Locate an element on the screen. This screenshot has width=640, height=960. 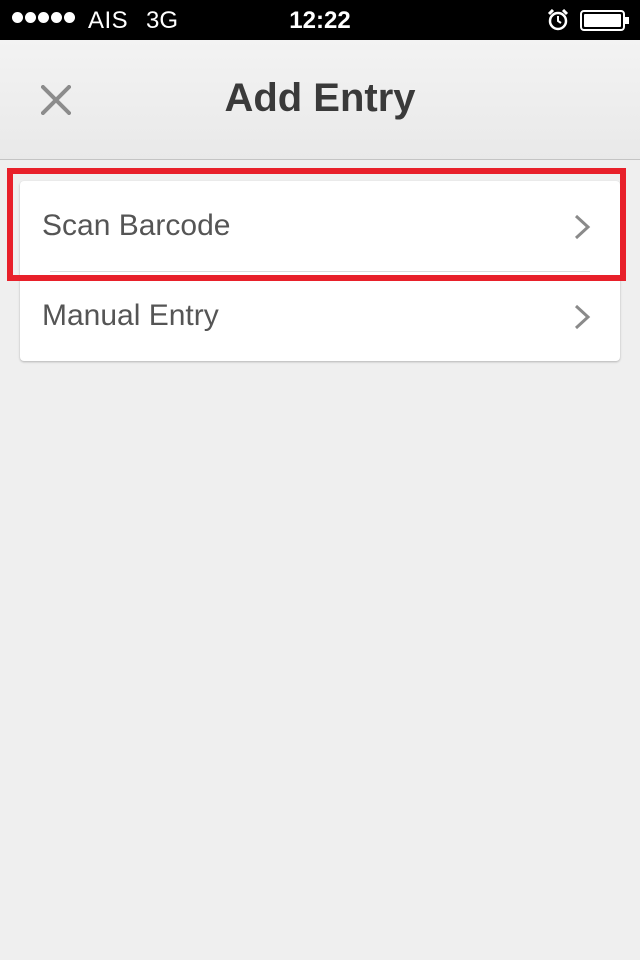
navigation-bar: Add Entry is located at coordinates (320, 100).